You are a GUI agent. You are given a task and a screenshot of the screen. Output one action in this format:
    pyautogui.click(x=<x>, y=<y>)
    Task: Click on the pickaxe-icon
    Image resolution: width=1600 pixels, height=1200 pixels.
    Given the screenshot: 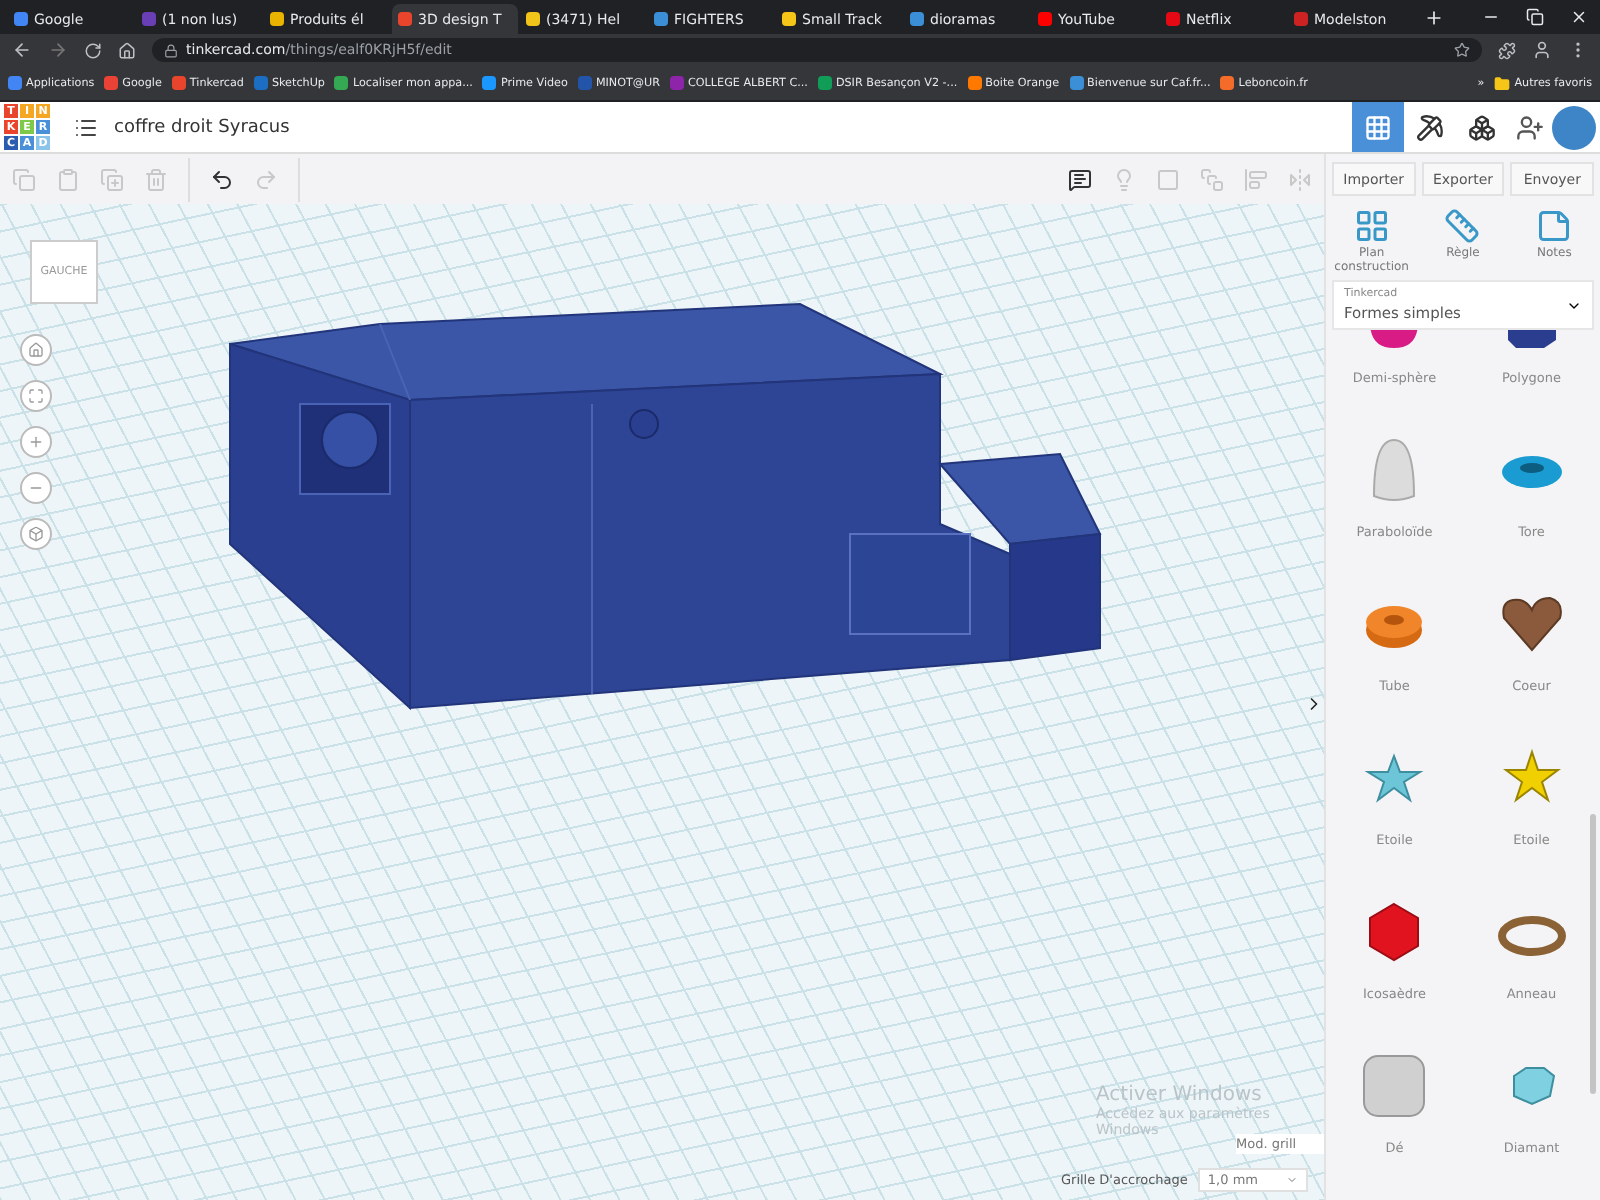 What is the action you would take?
    pyautogui.click(x=1430, y=127)
    